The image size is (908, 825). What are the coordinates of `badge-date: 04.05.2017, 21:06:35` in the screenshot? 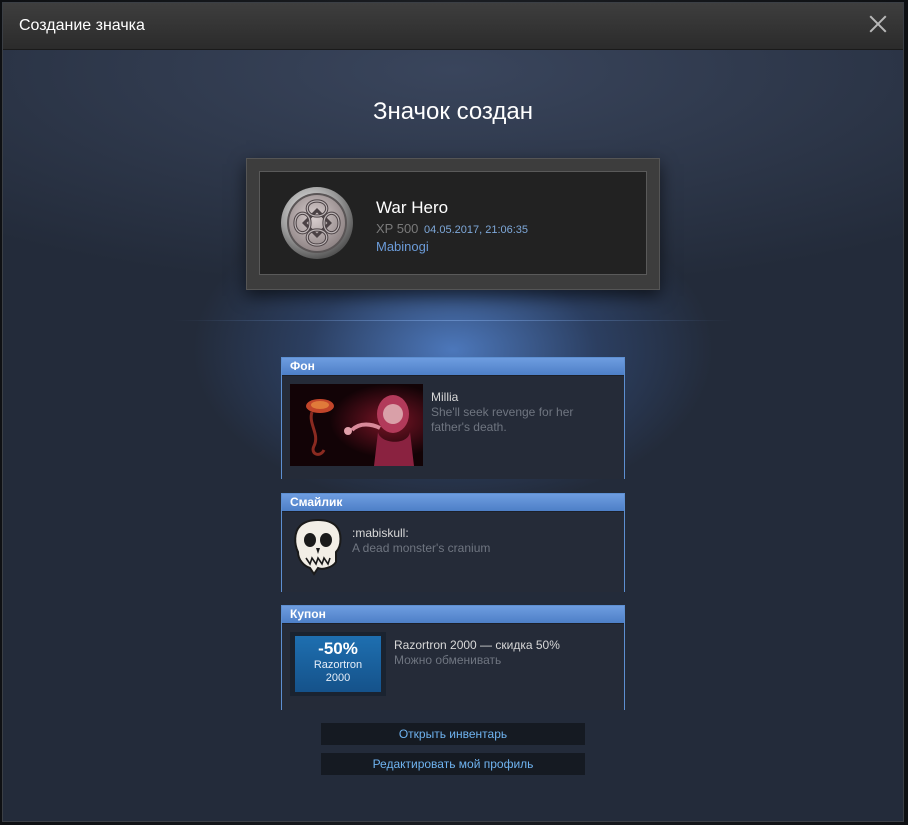 It's located at (476, 230).